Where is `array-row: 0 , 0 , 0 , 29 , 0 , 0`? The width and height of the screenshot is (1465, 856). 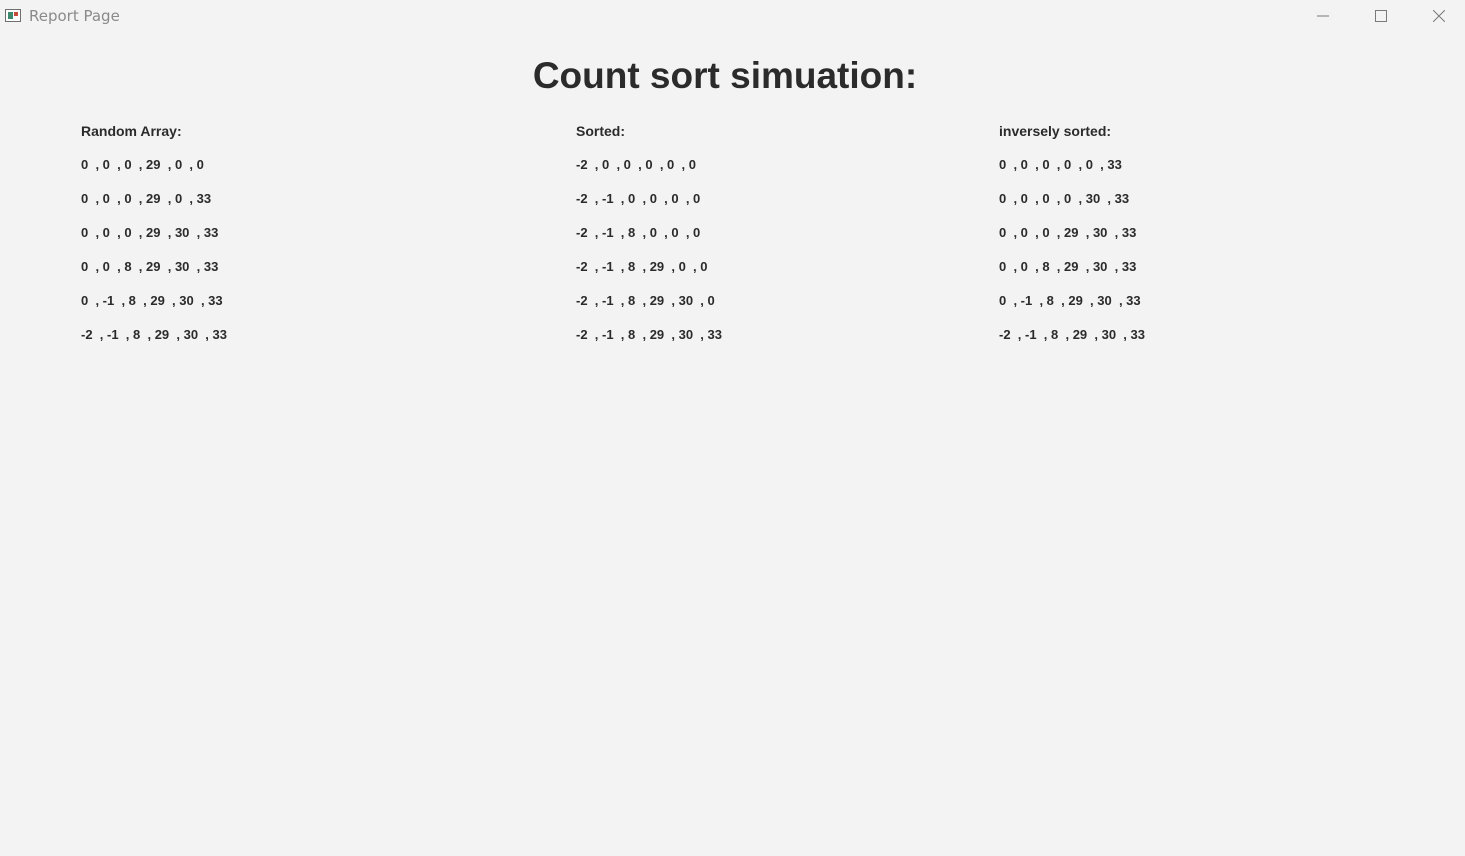
array-row: 0 , 0 , 0 , 29 , 0 , 0 is located at coordinates (142, 164).